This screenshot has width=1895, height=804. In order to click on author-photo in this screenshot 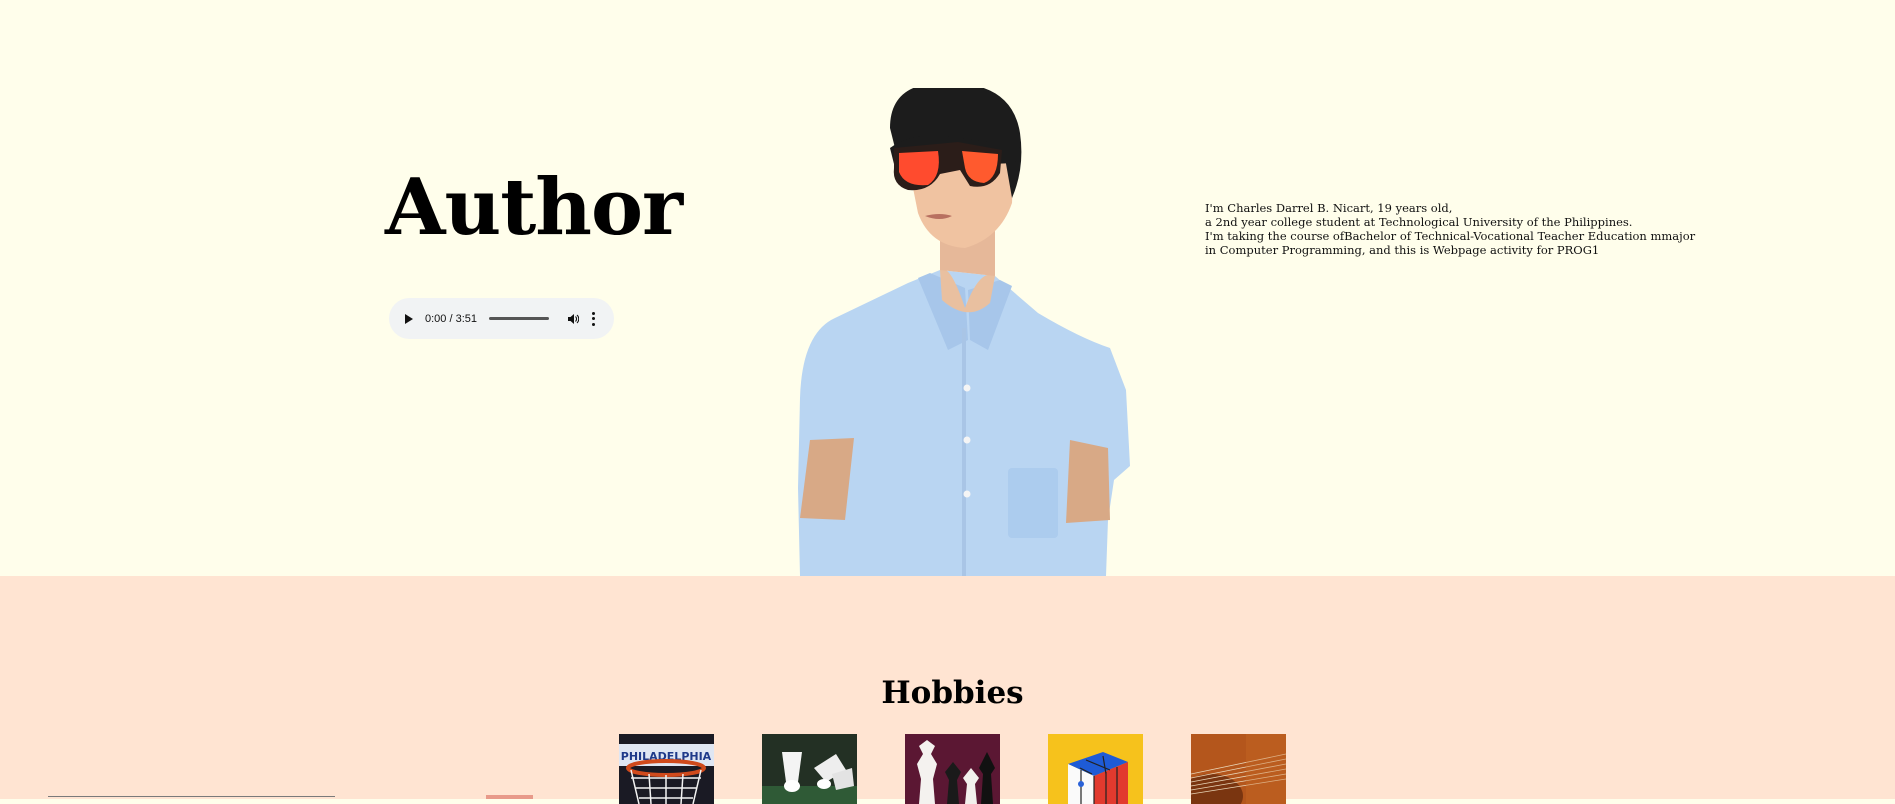, I will do `click(964, 332)`.